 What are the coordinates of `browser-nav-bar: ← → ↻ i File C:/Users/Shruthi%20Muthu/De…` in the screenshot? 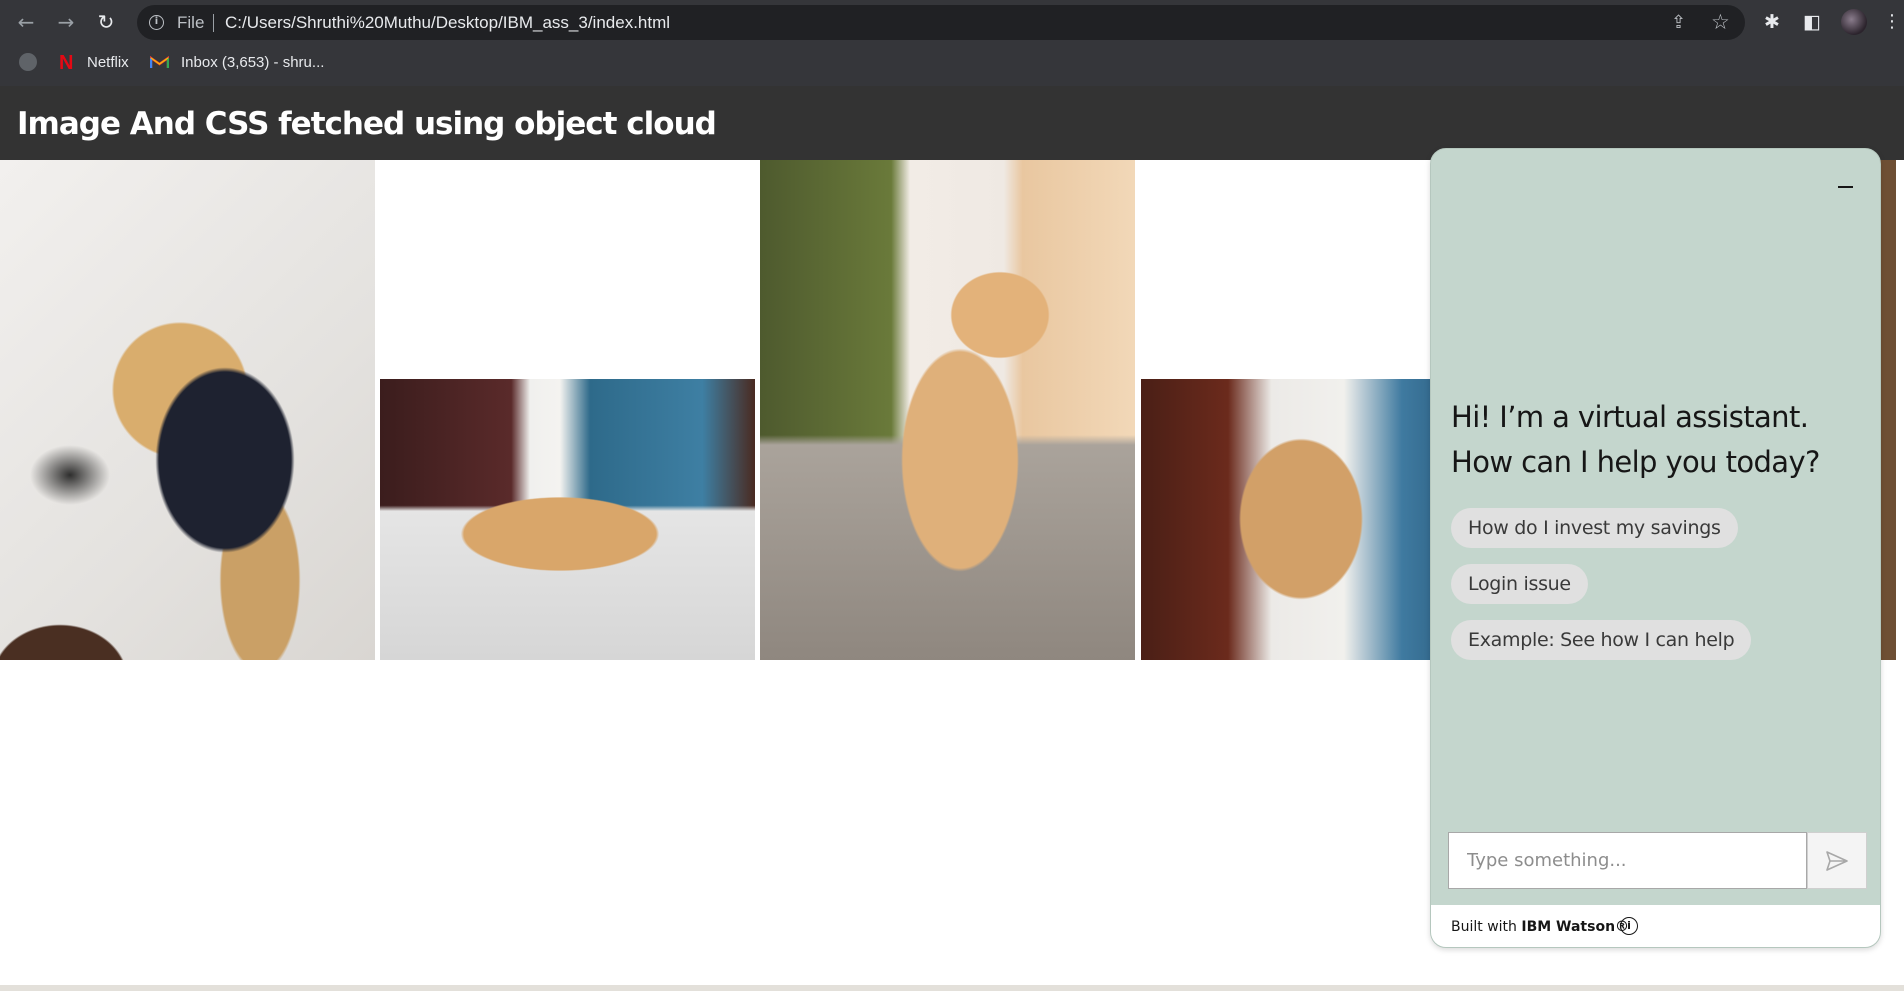 It's located at (952, 22).